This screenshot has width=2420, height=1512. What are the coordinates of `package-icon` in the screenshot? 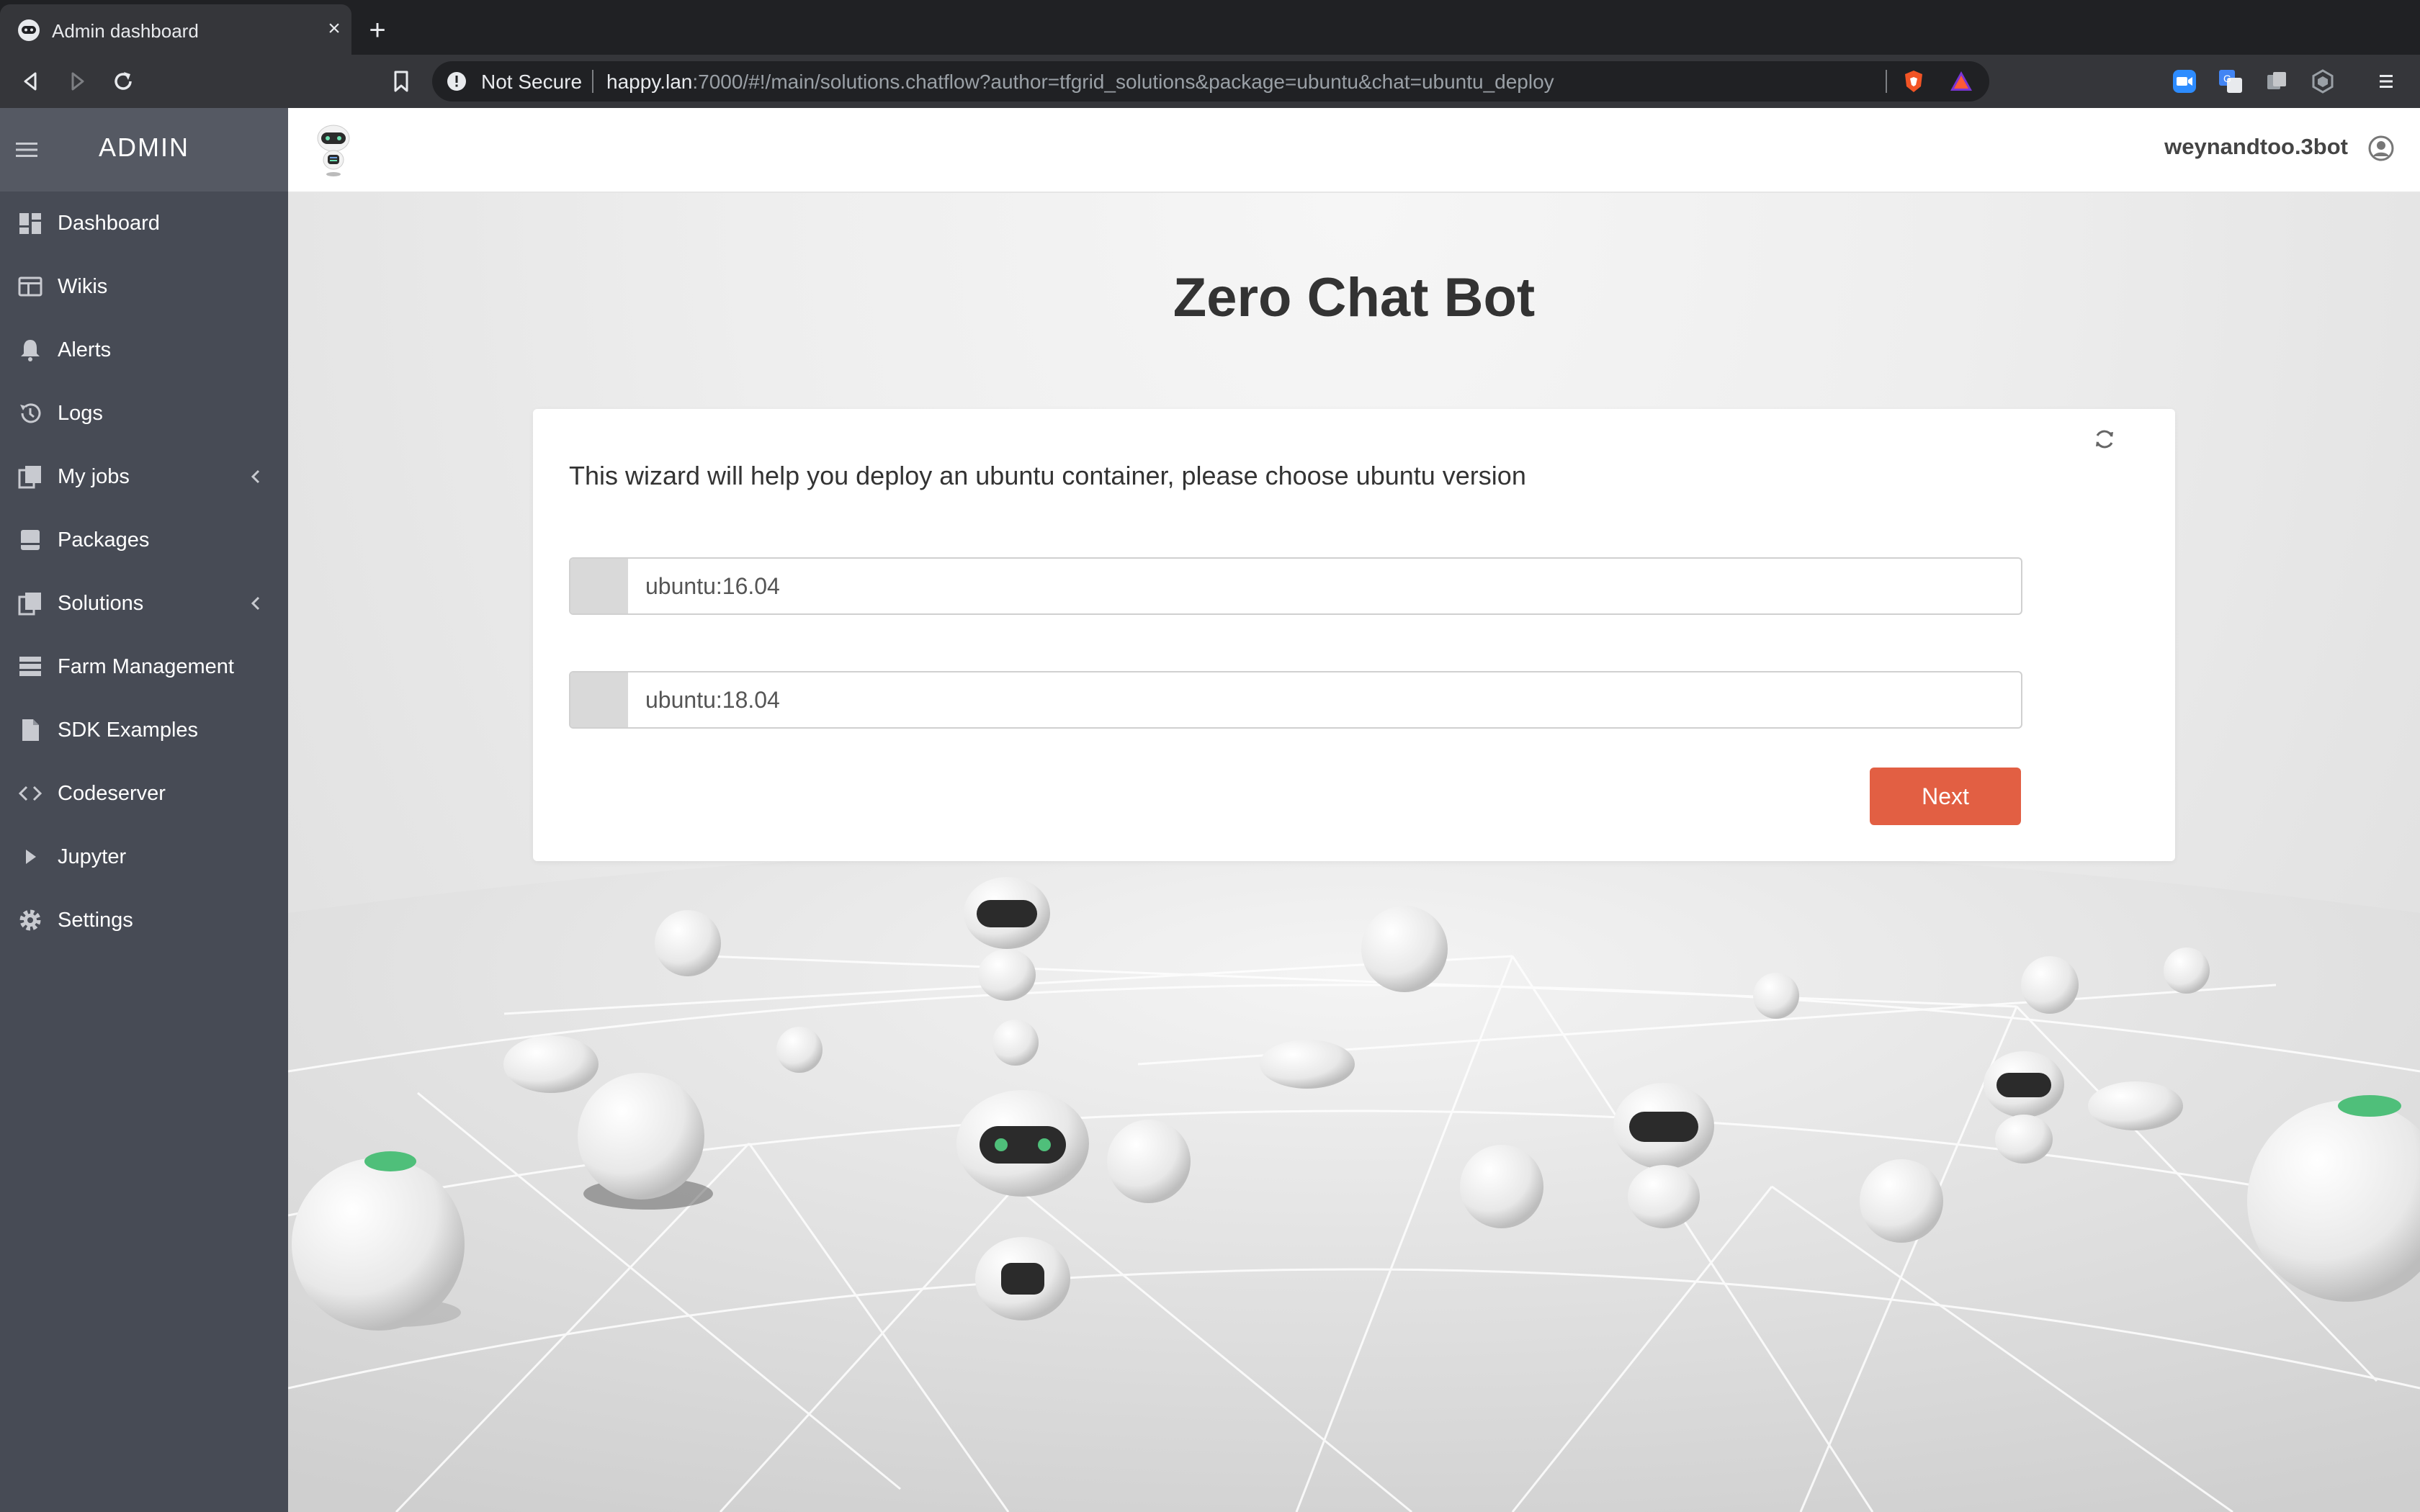 It's located at (30, 540).